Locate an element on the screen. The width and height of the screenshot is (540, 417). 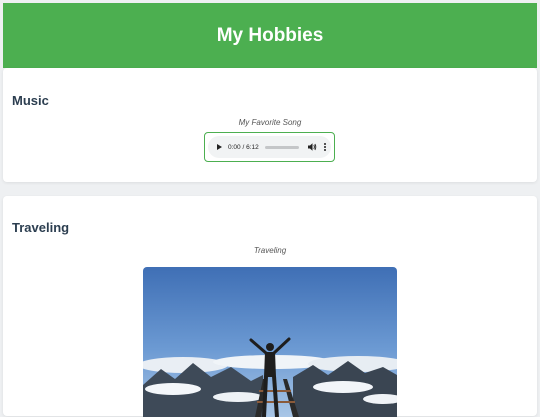
audio-player: 0:00 / 6:12 is located at coordinates (269, 147).